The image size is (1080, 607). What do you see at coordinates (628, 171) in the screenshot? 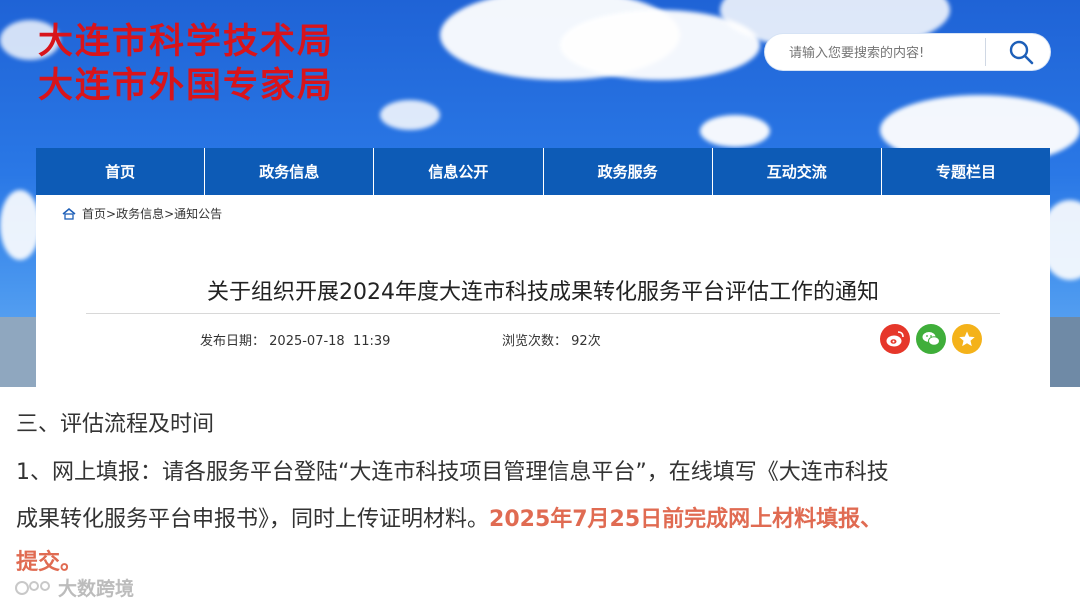
I see `nav-item-gov-service: 政务服务` at bounding box center [628, 171].